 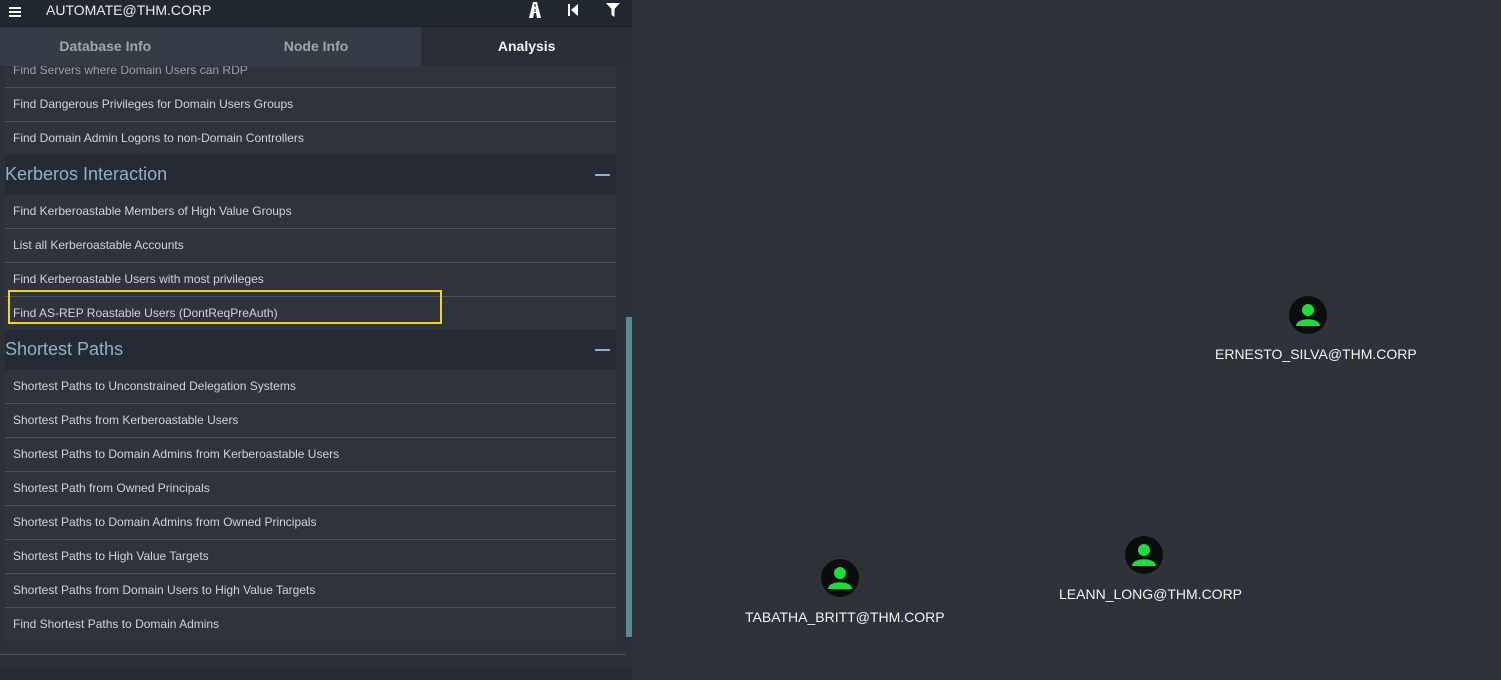 What do you see at coordinates (310, 489) in the screenshot?
I see `query-sp-from-owned: Shortest Path from Owned Principals` at bounding box center [310, 489].